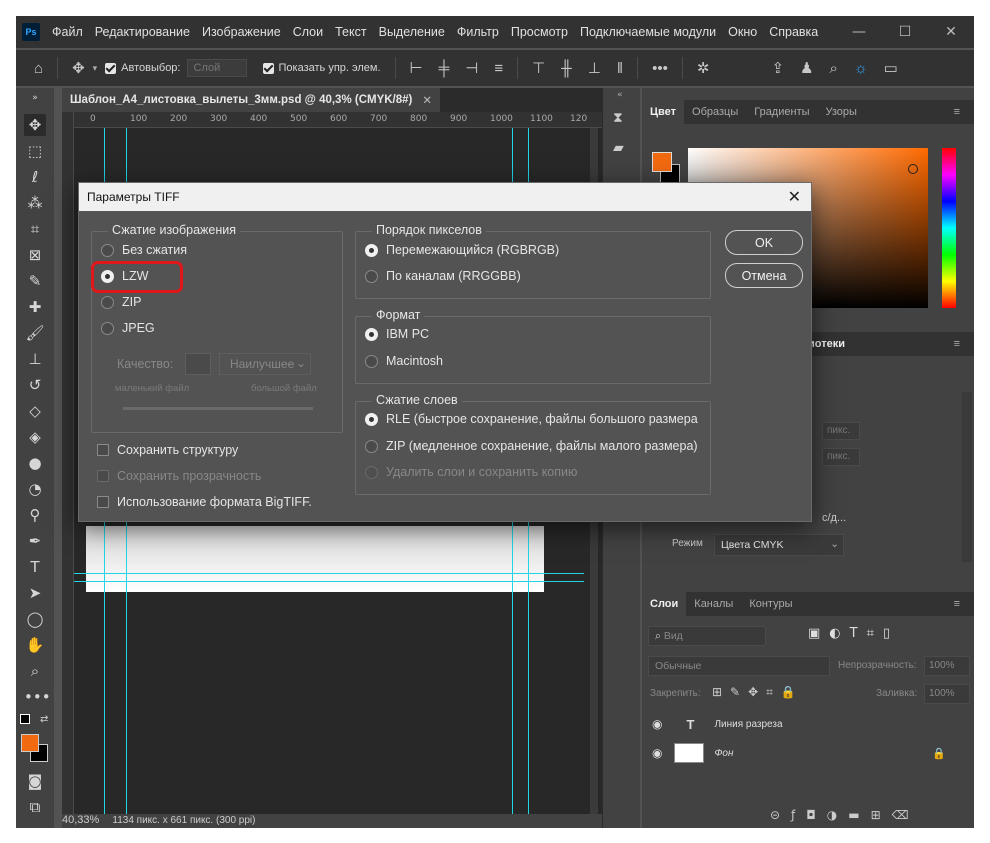 This screenshot has width=990, height=843. What do you see at coordinates (35, 593) in the screenshot?
I see `path-select-icon: ➤` at bounding box center [35, 593].